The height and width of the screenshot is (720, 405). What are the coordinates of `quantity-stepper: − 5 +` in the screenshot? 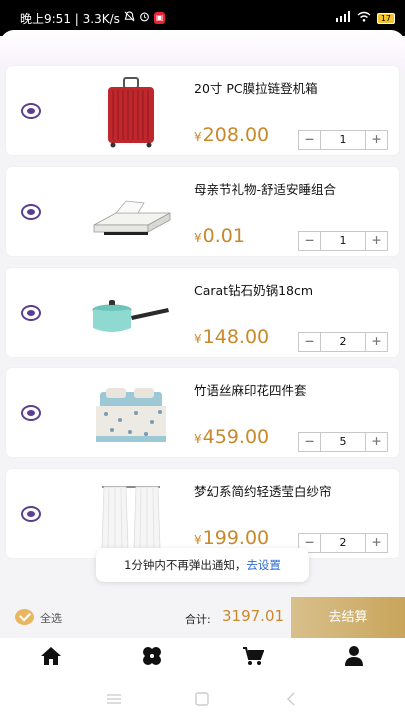 It's located at (343, 442).